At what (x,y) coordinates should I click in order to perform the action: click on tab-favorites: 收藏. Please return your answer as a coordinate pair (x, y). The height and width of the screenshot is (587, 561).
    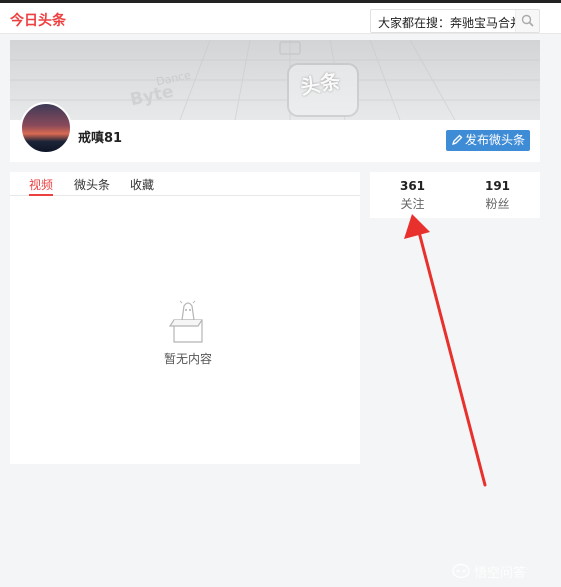
    Looking at the image, I should click on (142, 186).